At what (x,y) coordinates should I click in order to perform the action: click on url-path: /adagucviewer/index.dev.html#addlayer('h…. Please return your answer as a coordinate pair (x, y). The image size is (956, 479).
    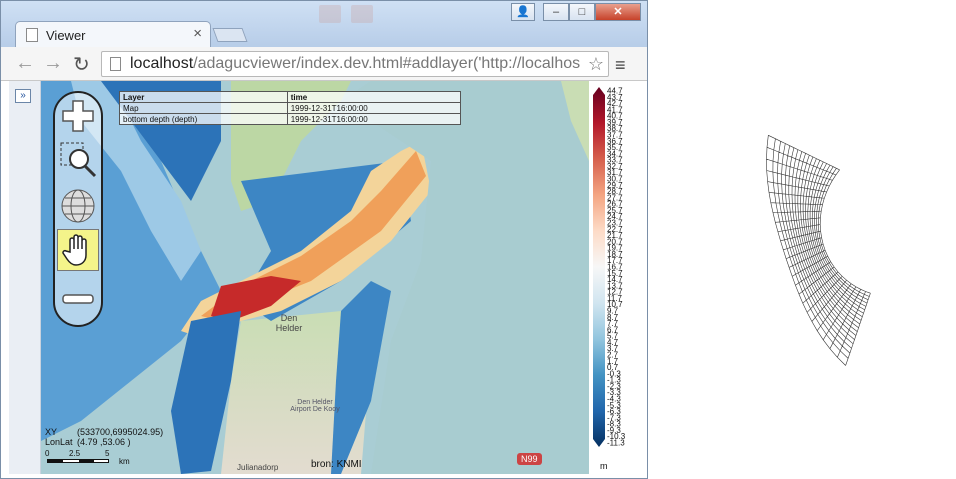
    Looking at the image, I should click on (387, 63).